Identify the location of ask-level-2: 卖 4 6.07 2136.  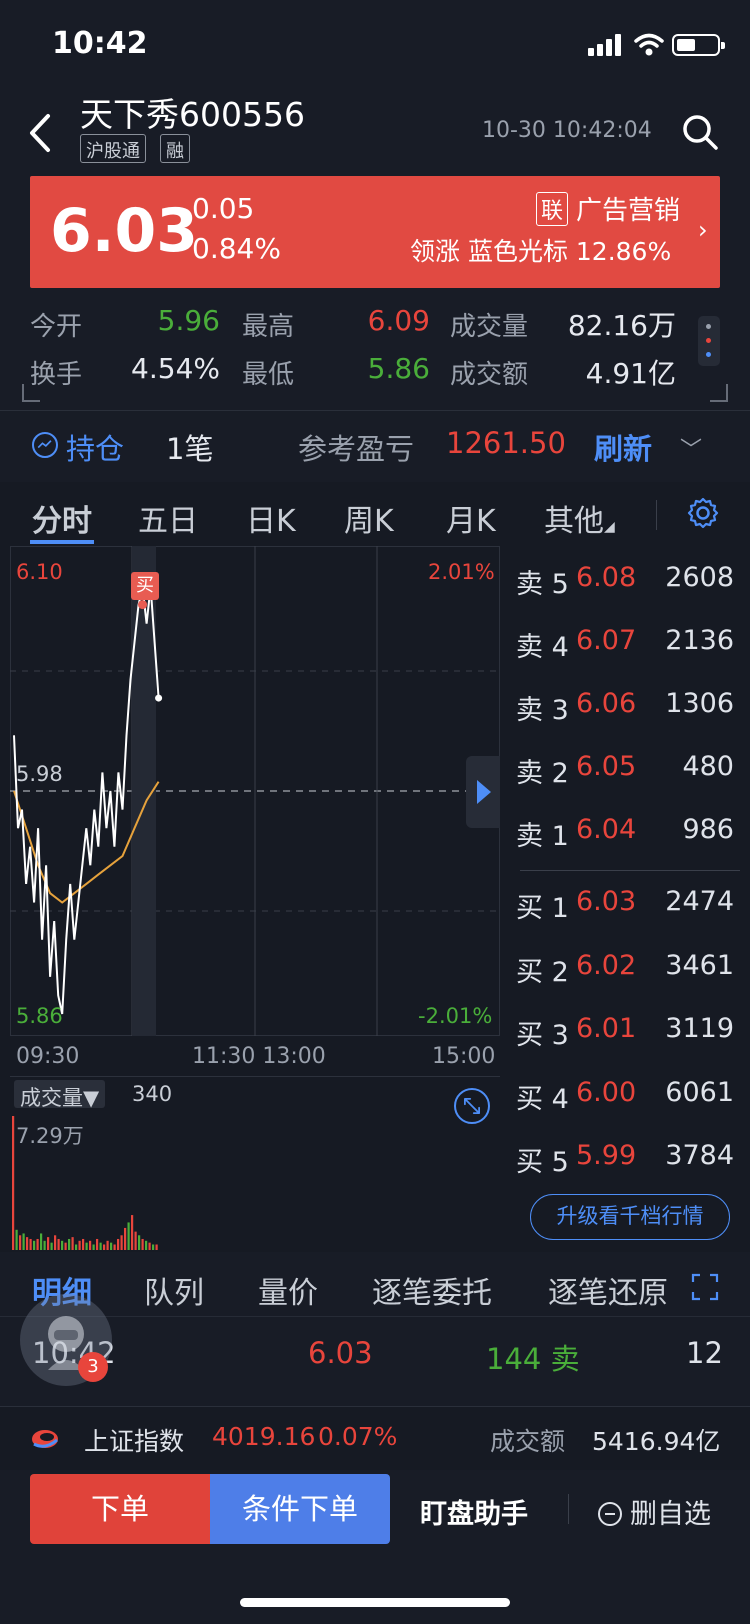
(630, 645).